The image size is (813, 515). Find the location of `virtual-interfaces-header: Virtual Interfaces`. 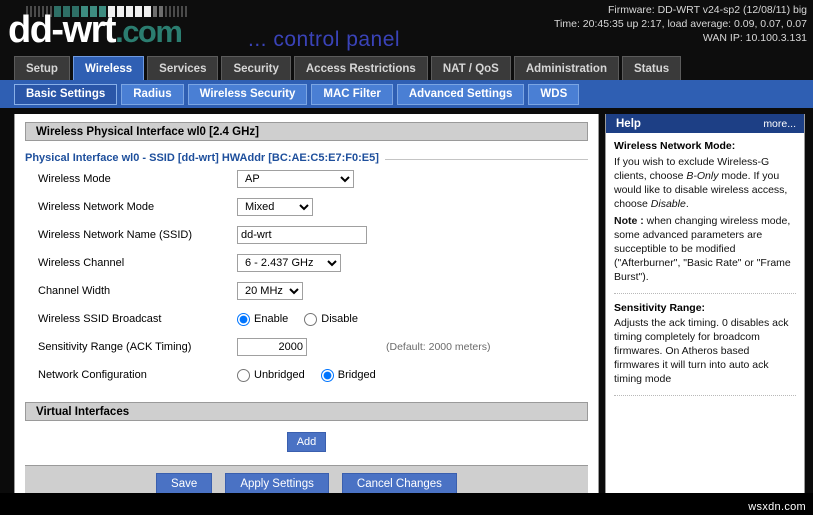

virtual-interfaces-header: Virtual Interfaces is located at coordinates (306, 411).